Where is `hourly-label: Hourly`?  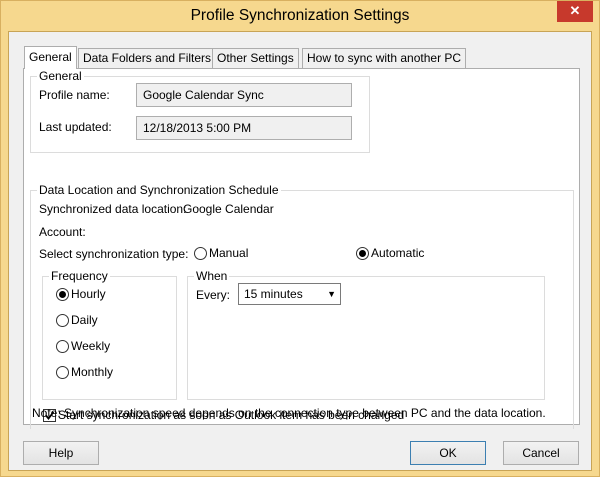 hourly-label: Hourly is located at coordinates (88, 294).